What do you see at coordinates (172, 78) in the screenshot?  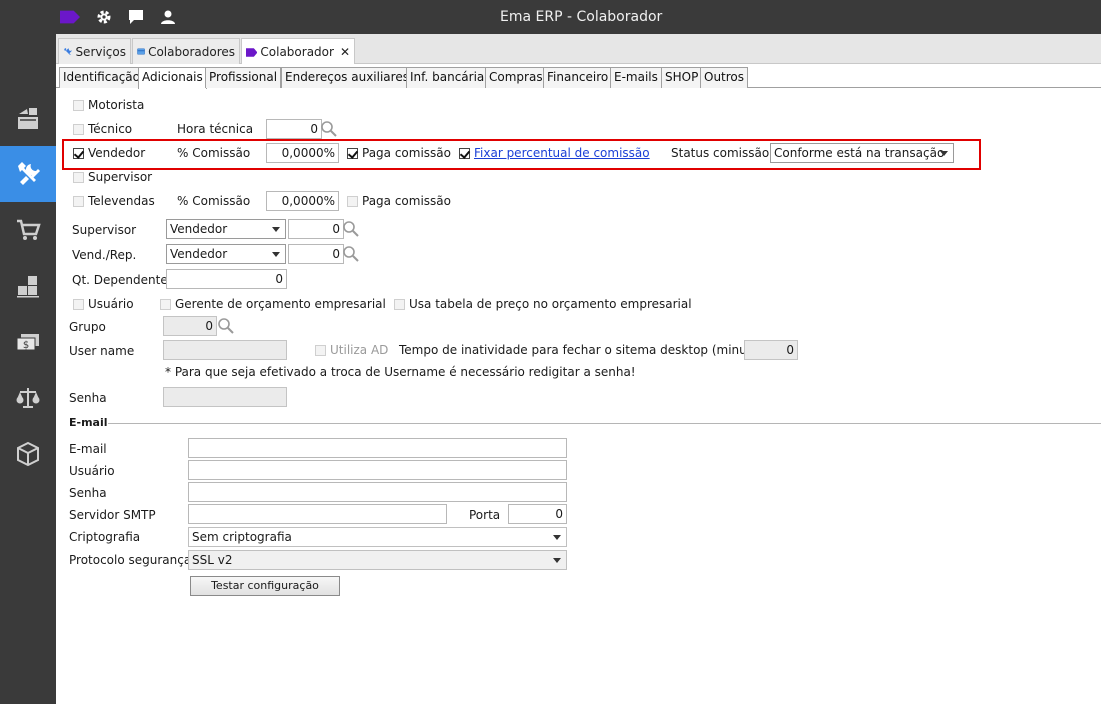 I see `tab-adicionais: Adicionais` at bounding box center [172, 78].